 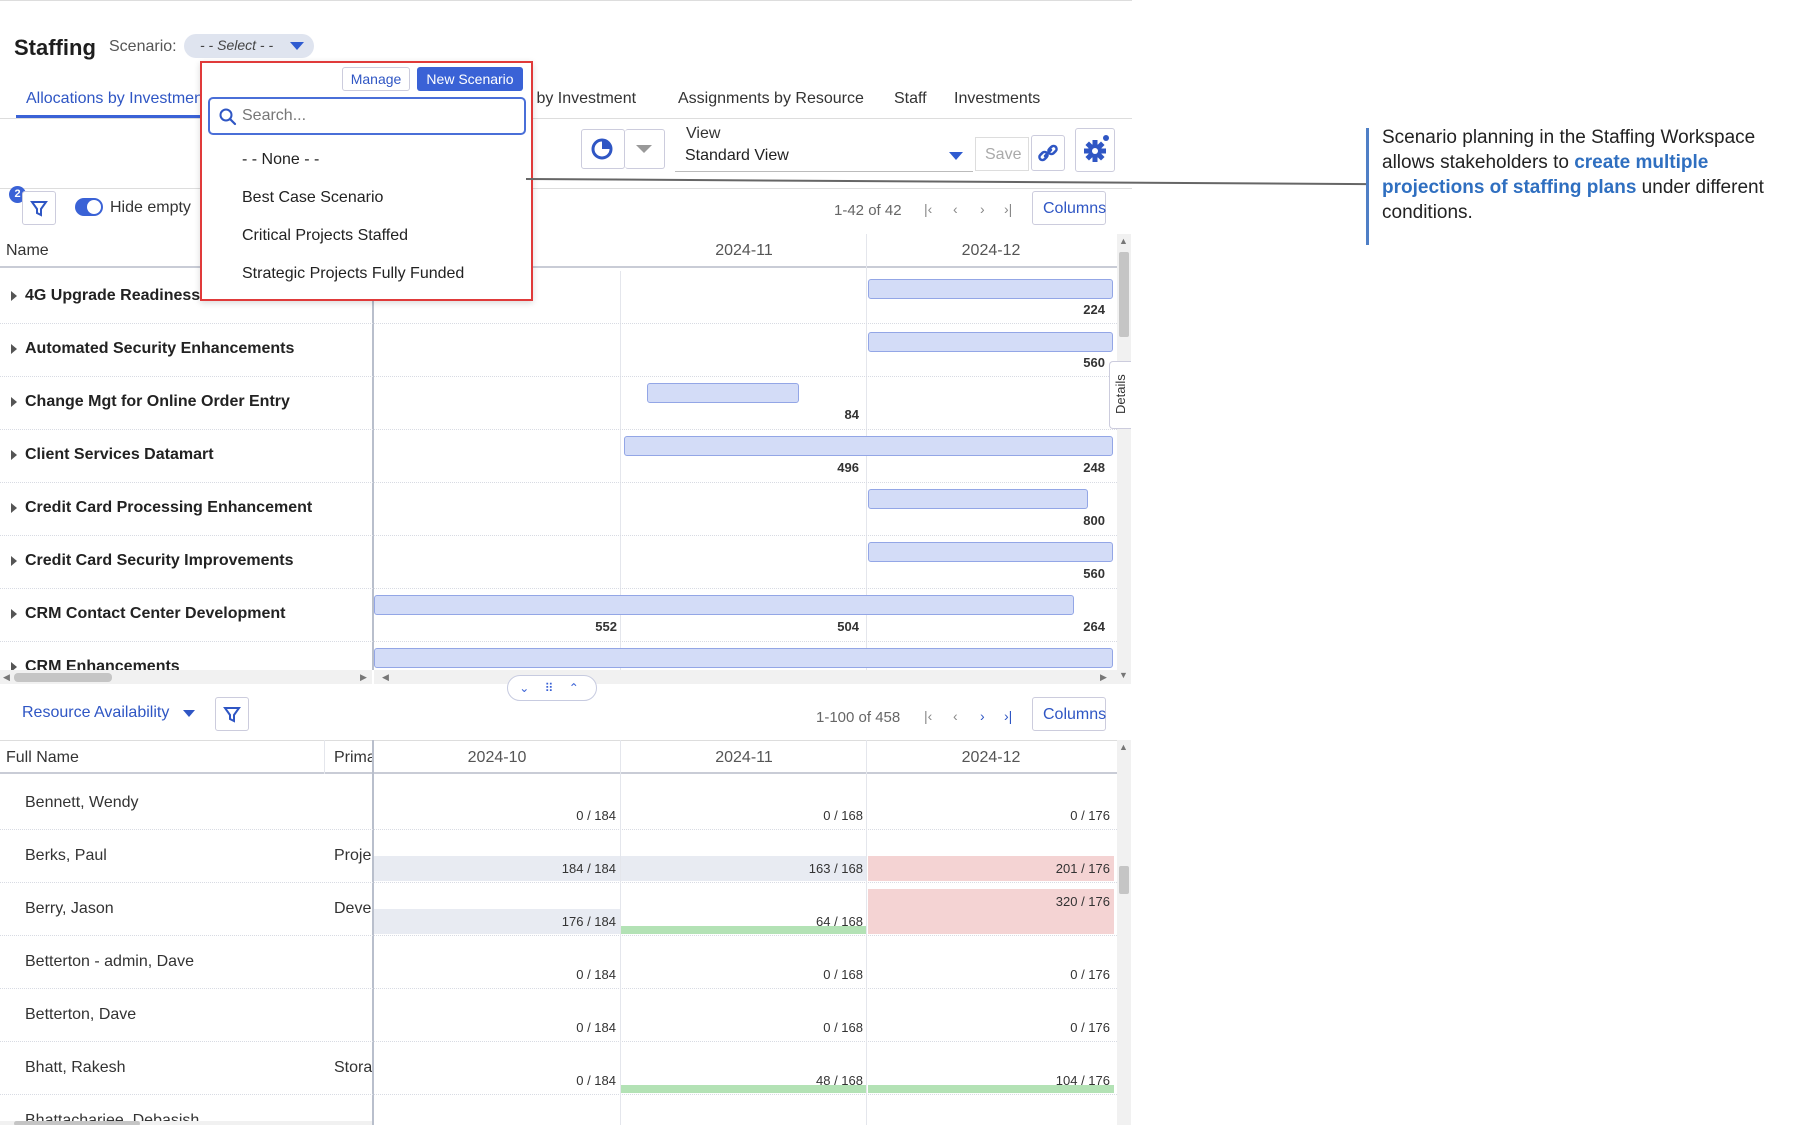 What do you see at coordinates (558, 1109) in the screenshot?
I see `resource-row: Bhattacharjee, Debasish` at bounding box center [558, 1109].